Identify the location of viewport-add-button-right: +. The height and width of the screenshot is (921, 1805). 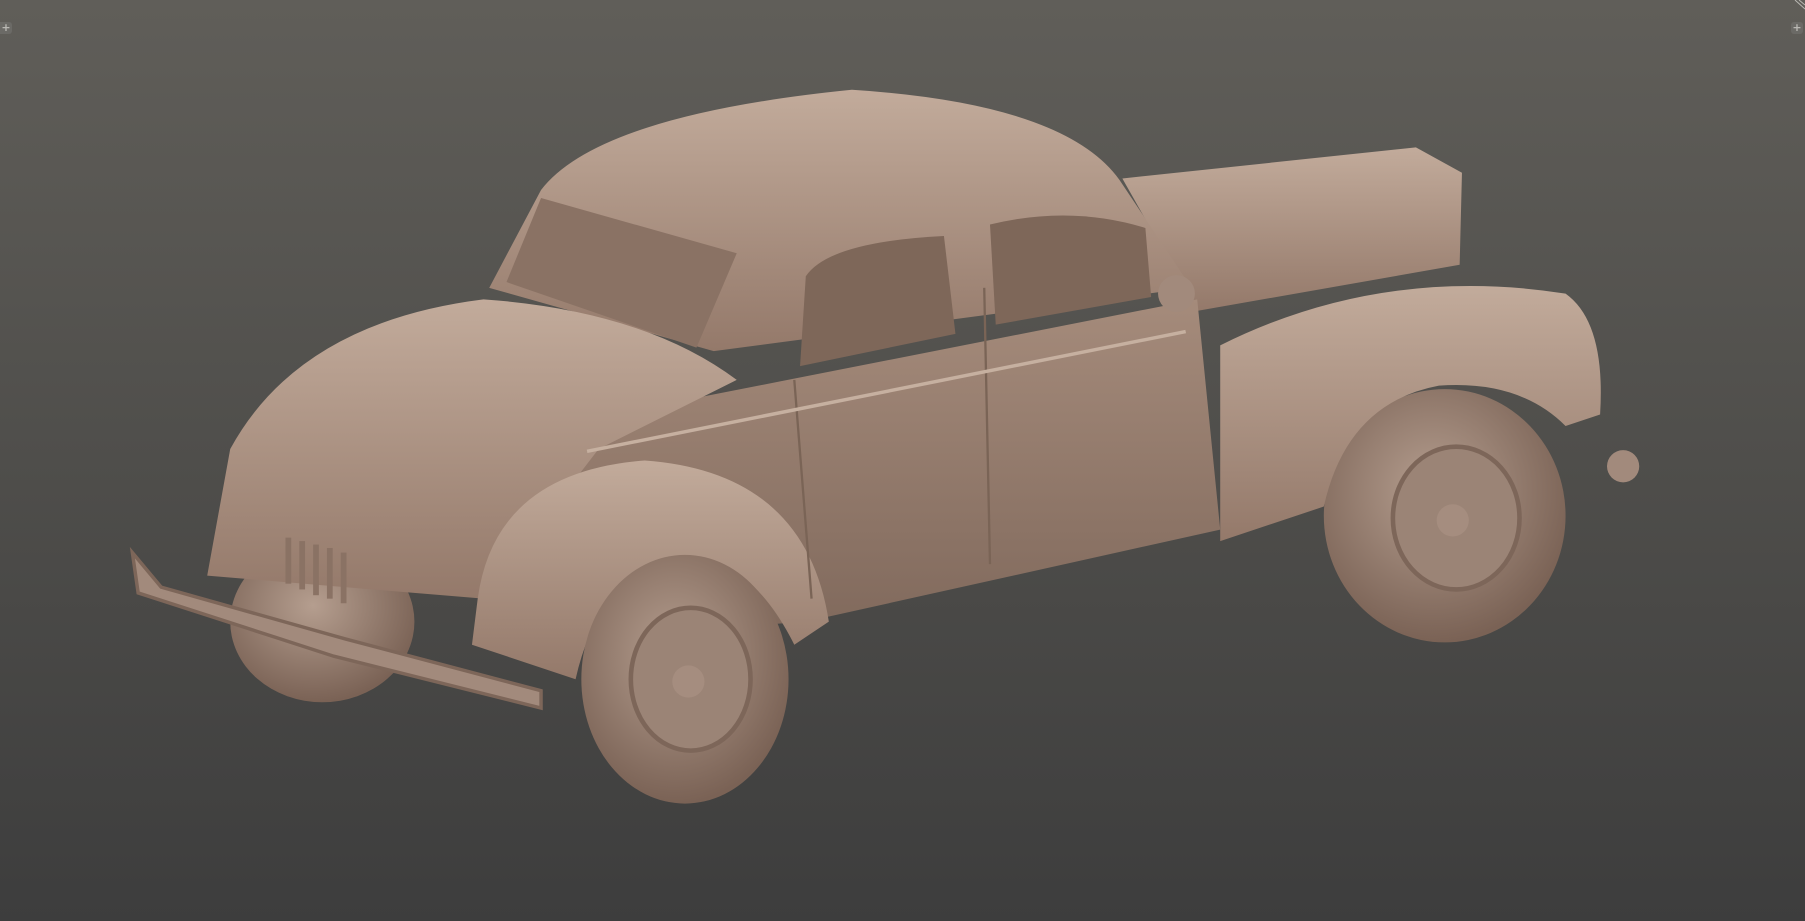
(1797, 28).